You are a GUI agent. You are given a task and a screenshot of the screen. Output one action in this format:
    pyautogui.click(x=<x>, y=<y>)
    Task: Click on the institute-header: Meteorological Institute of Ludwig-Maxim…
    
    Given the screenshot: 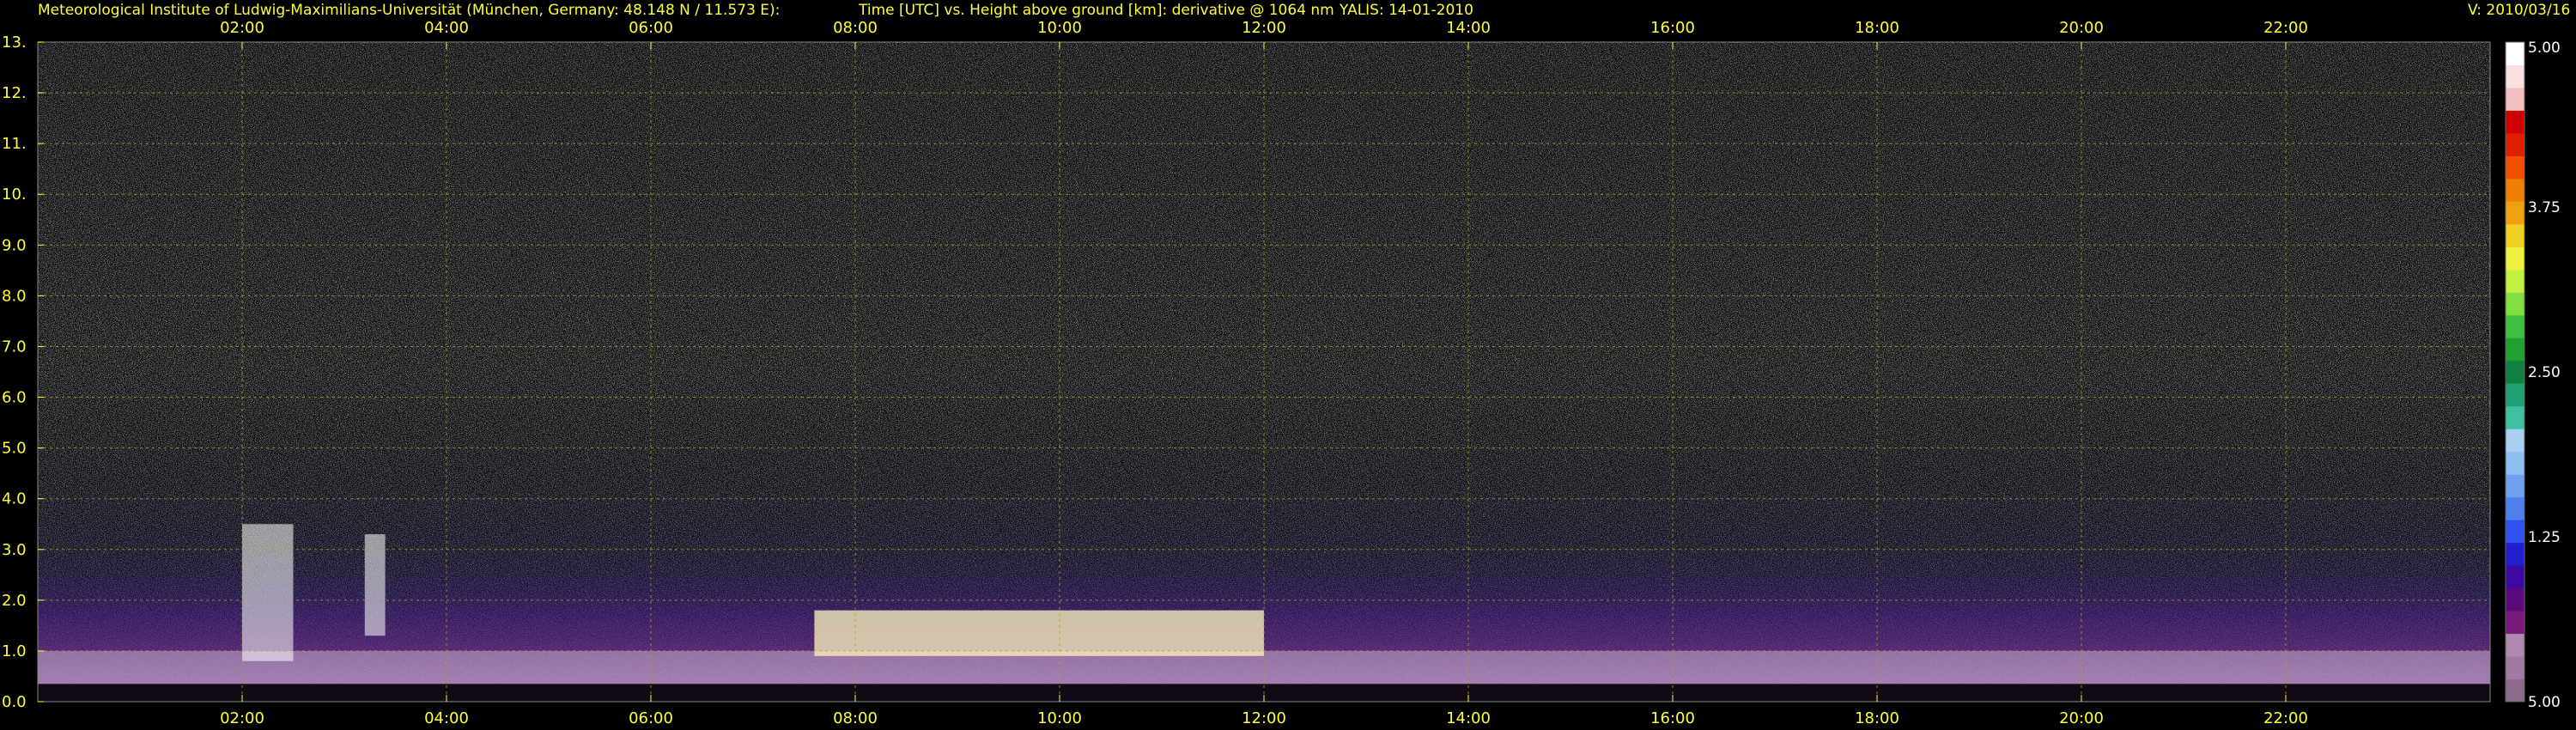 What is the action you would take?
    pyautogui.click(x=409, y=10)
    